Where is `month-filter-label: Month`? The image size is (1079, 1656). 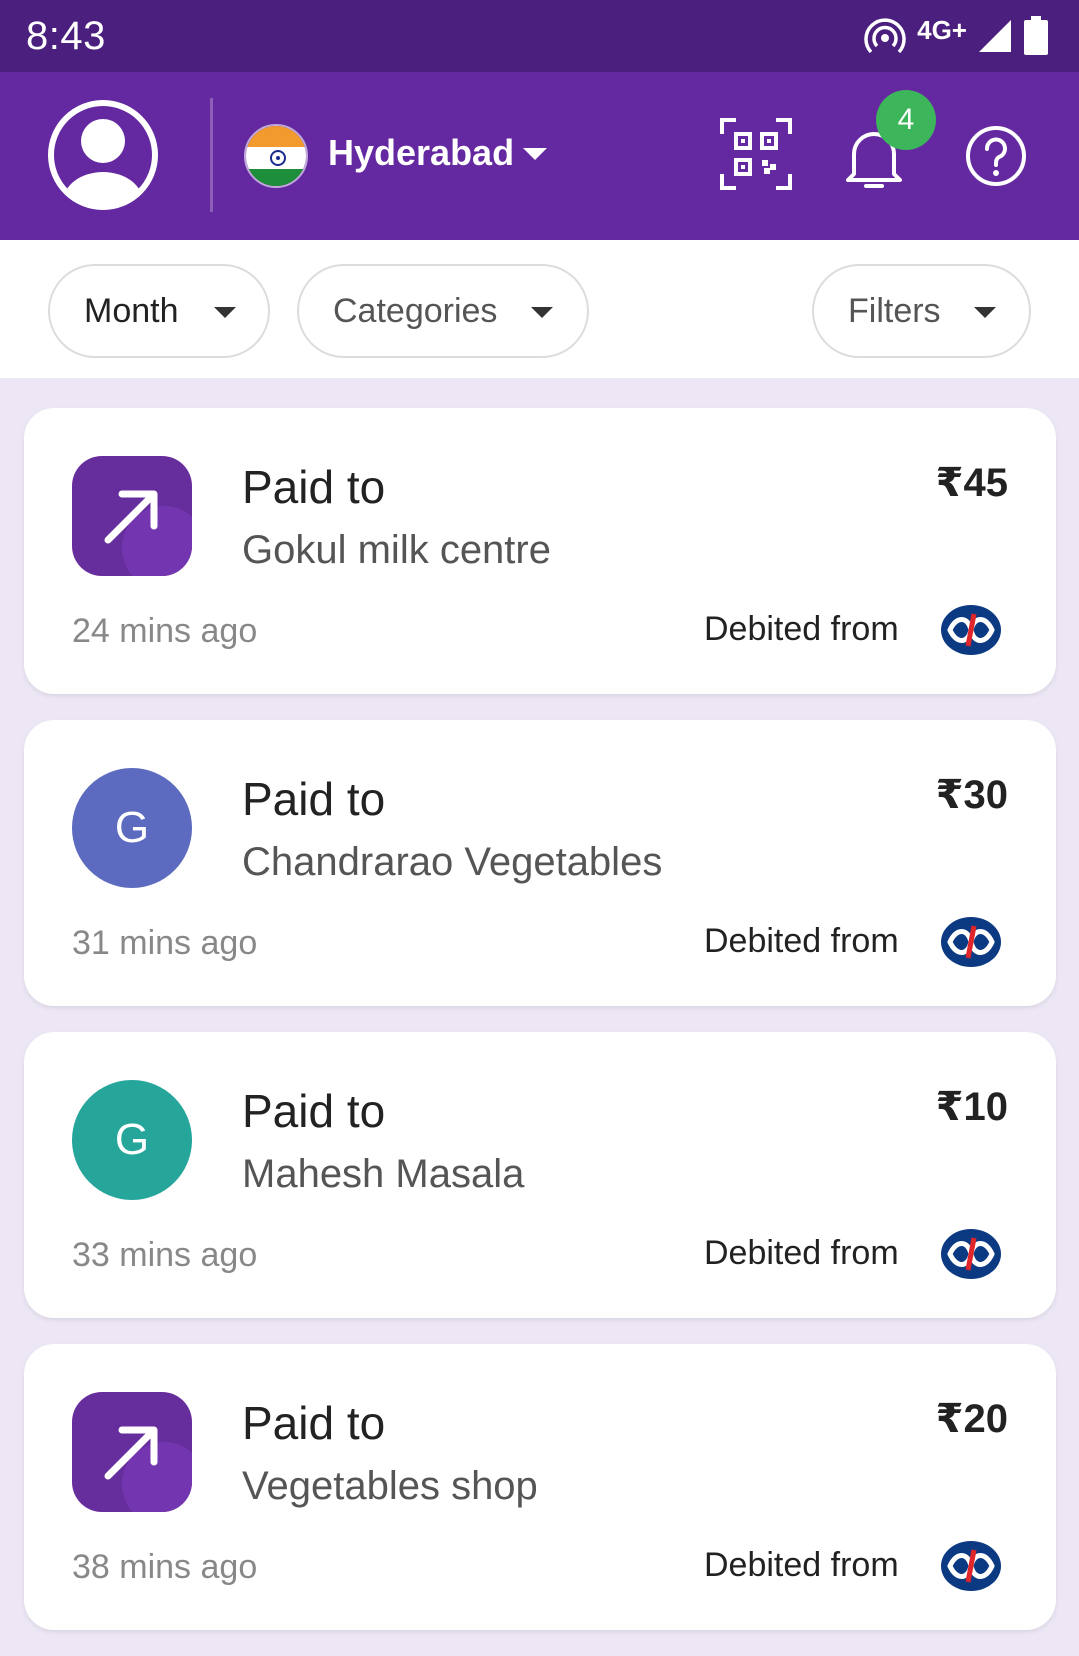 month-filter-label: Month is located at coordinates (131, 310).